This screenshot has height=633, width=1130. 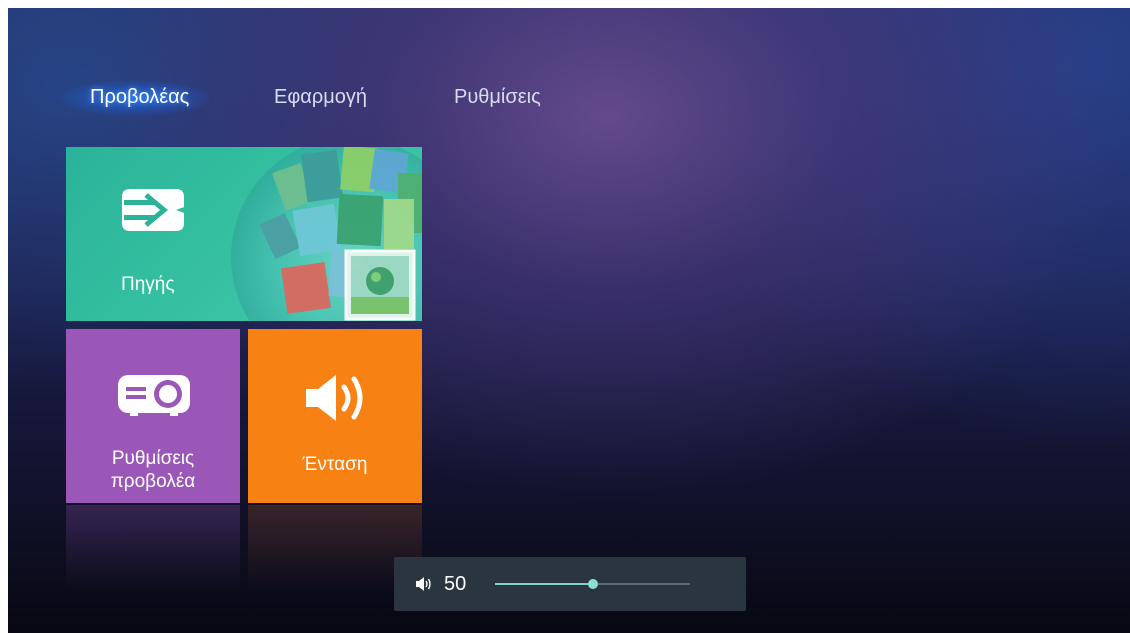 I want to click on volume-slider-thumb, so click(x=592, y=584).